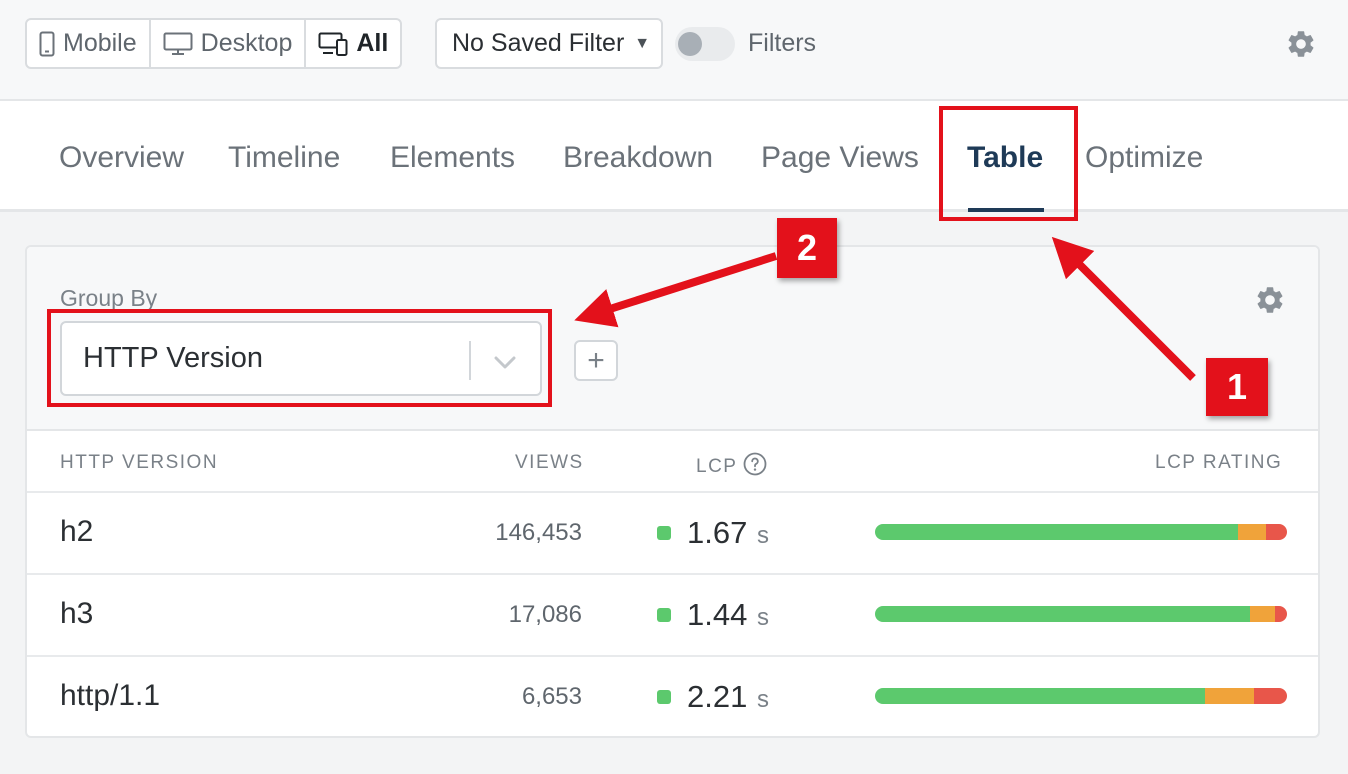  What do you see at coordinates (299, 358) in the screenshot?
I see `annotation-highlight-group-by` at bounding box center [299, 358].